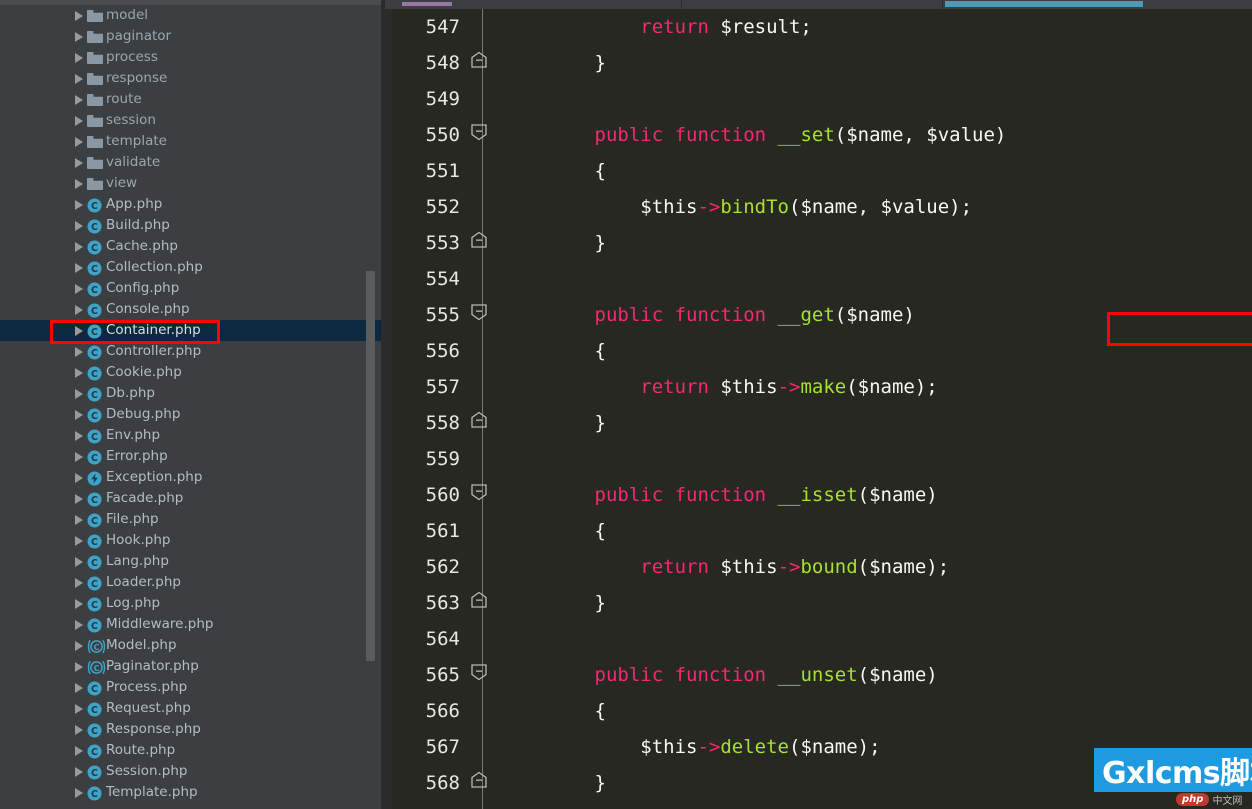 This screenshot has height=809, width=1252. I want to click on code-line: 547 return $result;, so click(818, 27).